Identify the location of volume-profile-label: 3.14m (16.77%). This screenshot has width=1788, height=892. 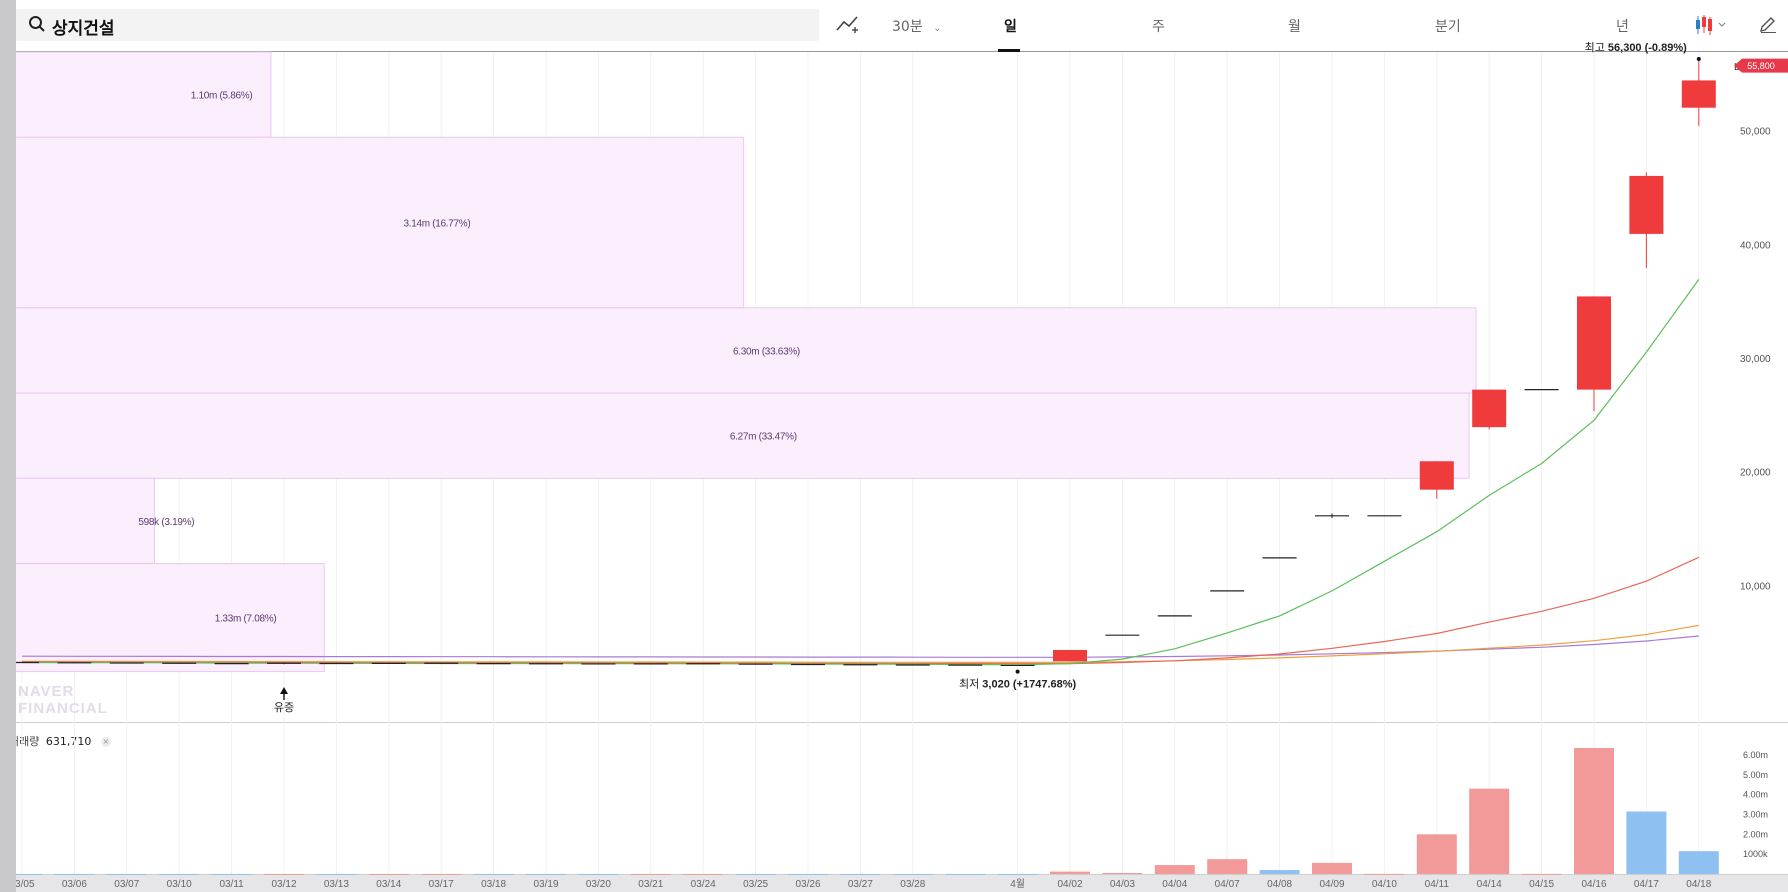
(436, 224).